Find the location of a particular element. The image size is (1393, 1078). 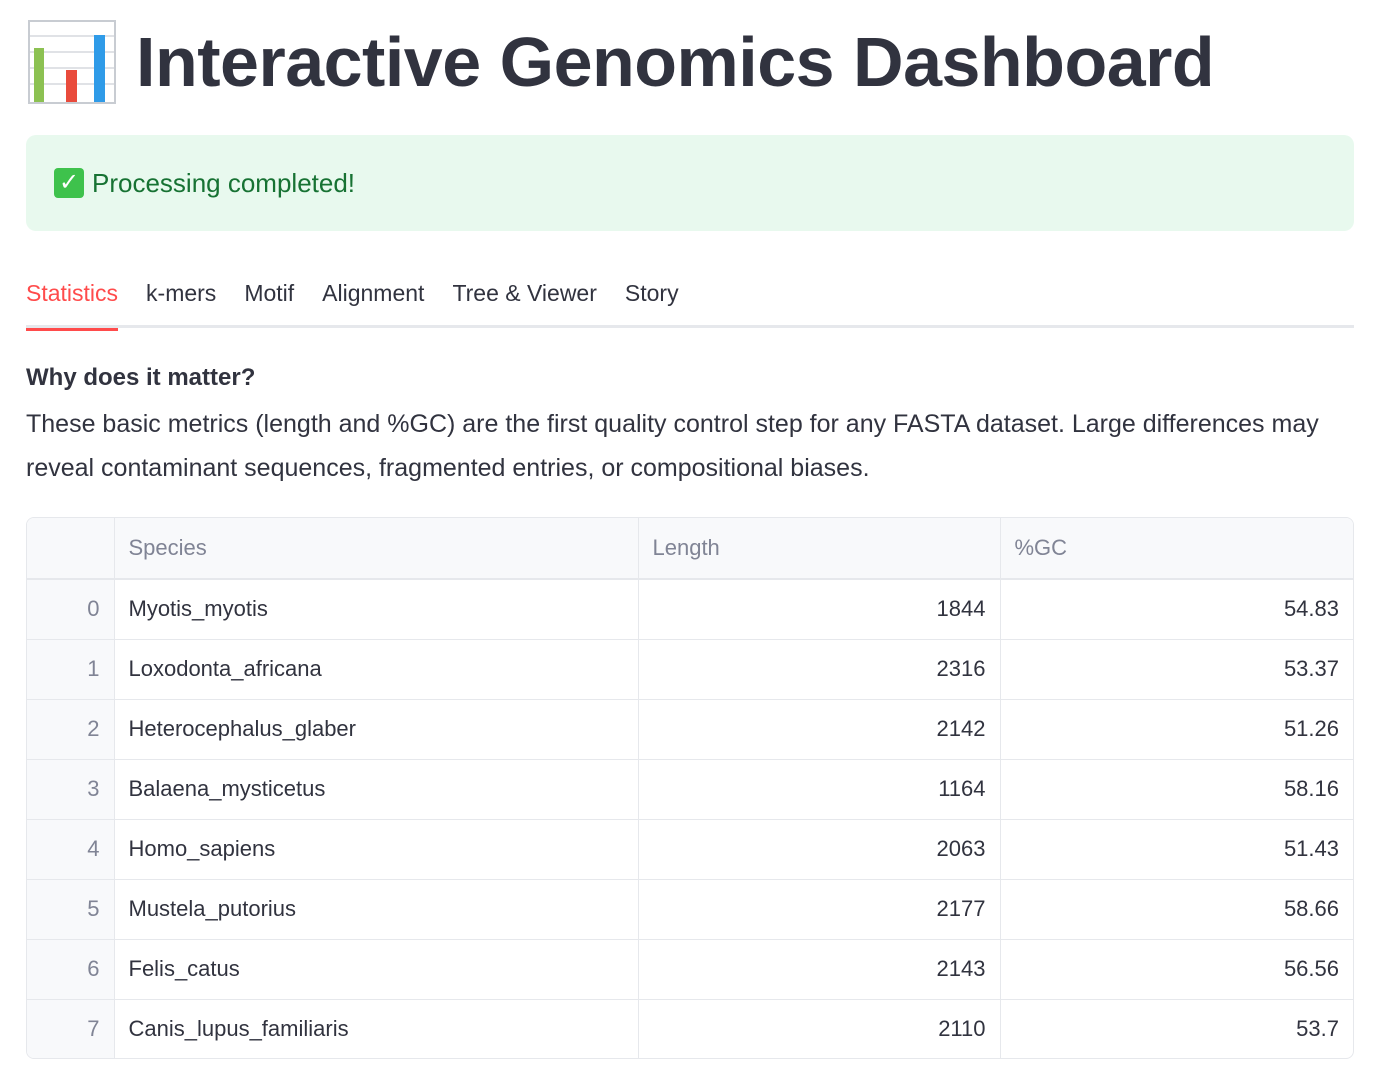

gc-cell: 53.7 is located at coordinates (1176, 1028).